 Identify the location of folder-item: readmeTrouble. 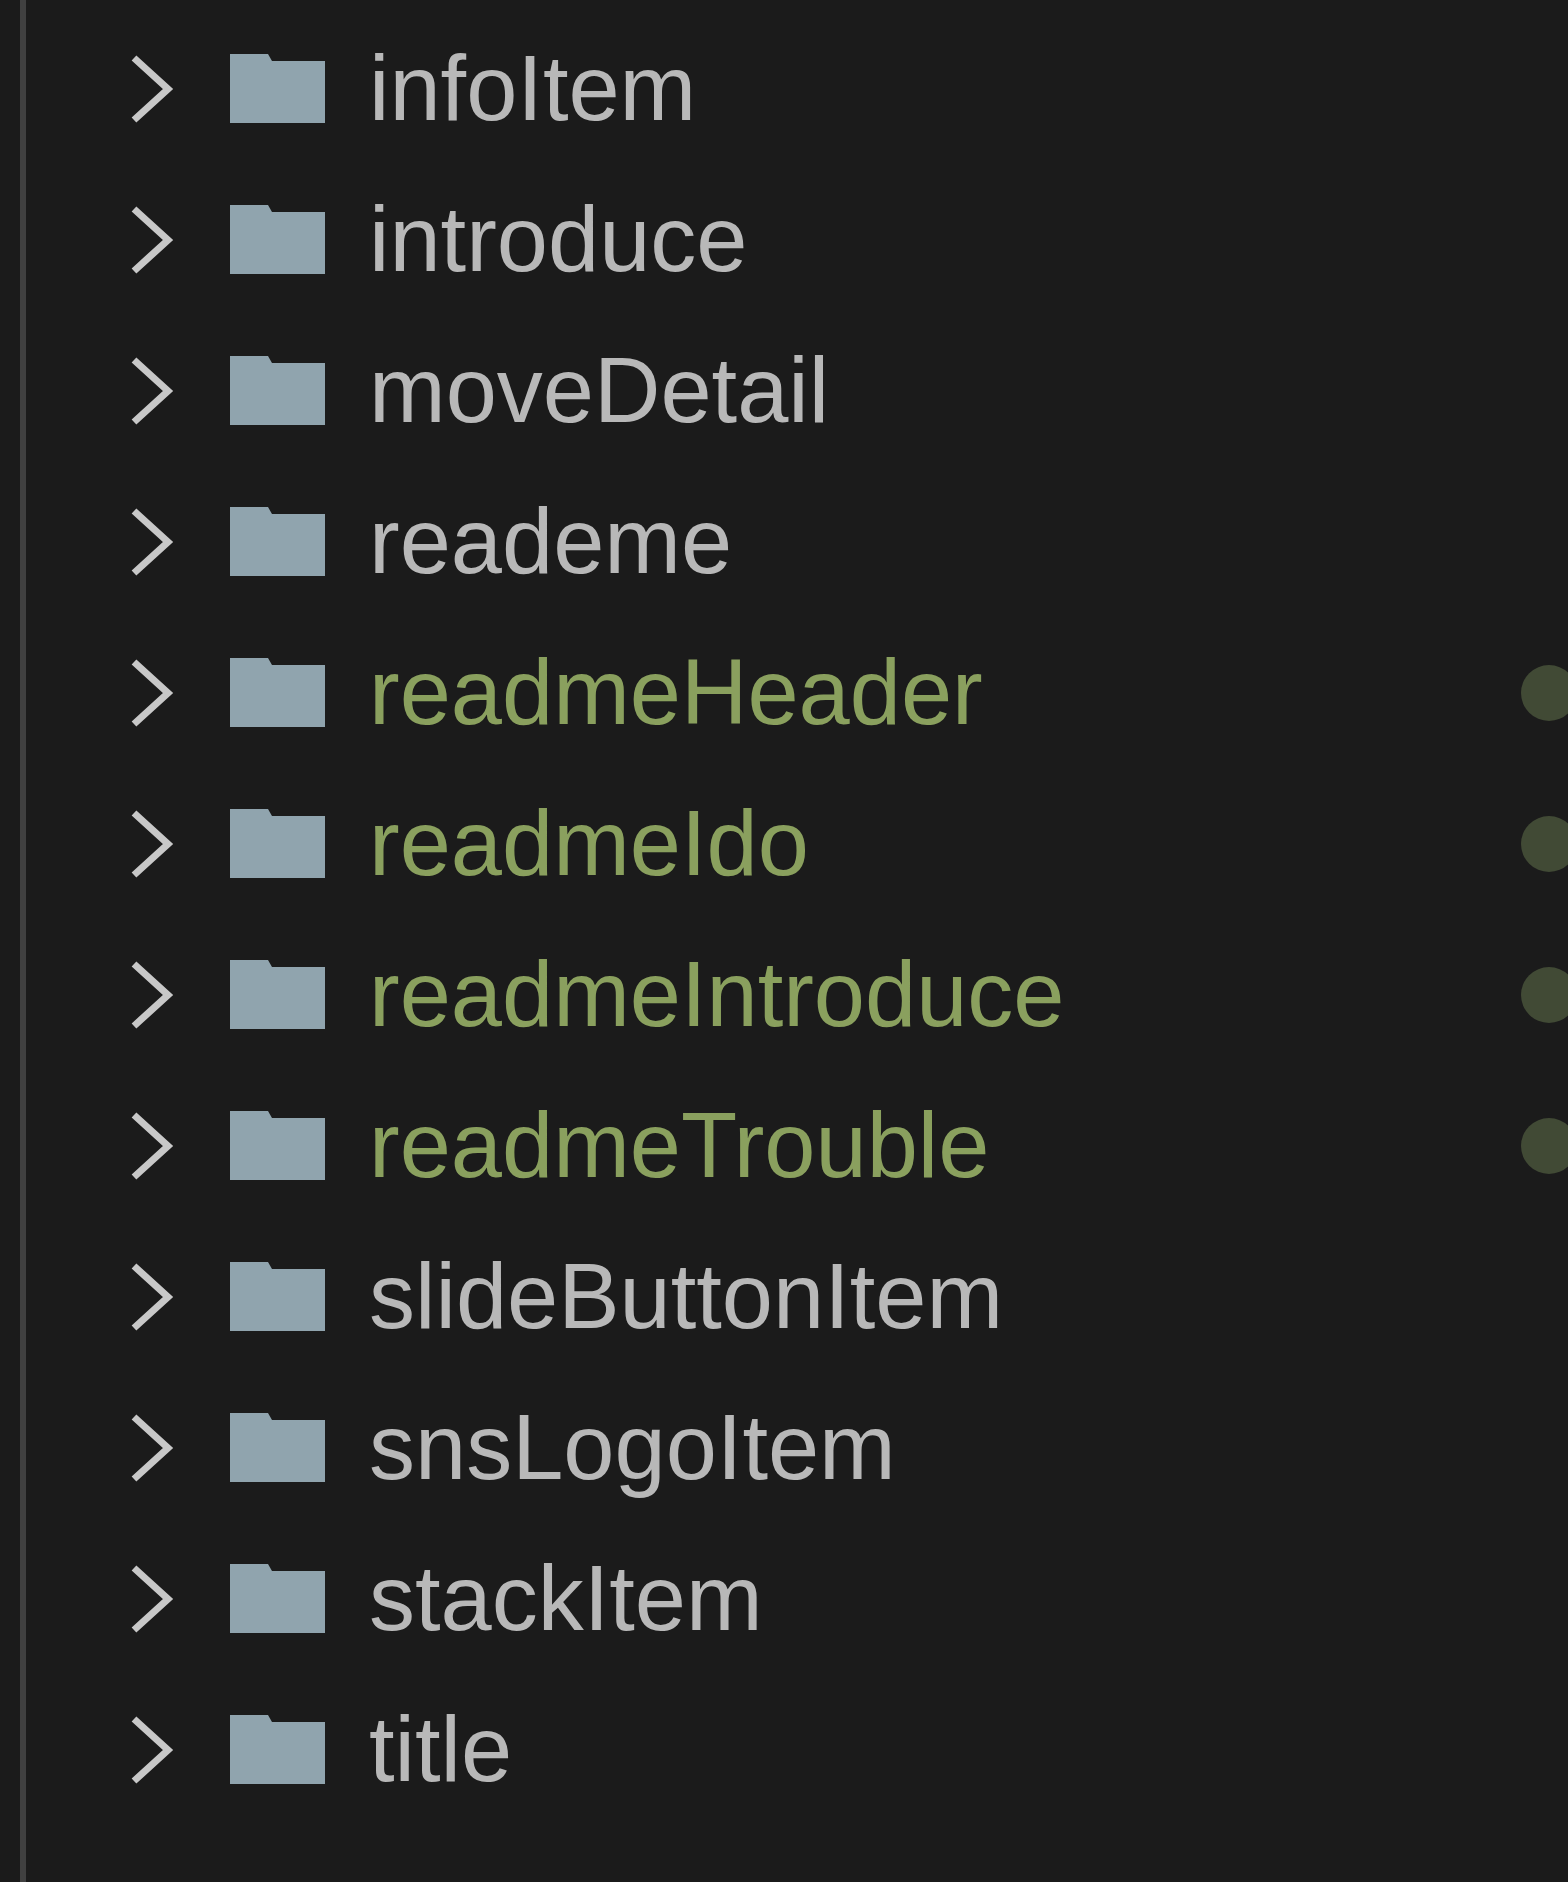
(797, 1145).